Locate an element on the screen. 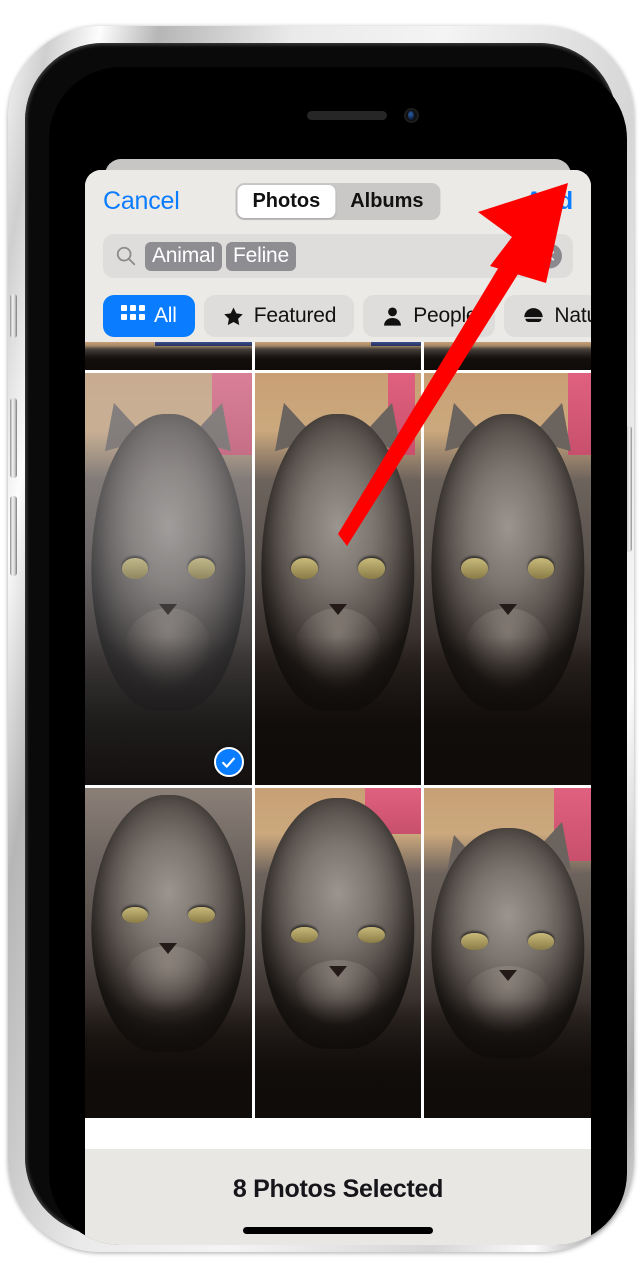  source-segmented-control: Photos Albums is located at coordinates (338, 201).